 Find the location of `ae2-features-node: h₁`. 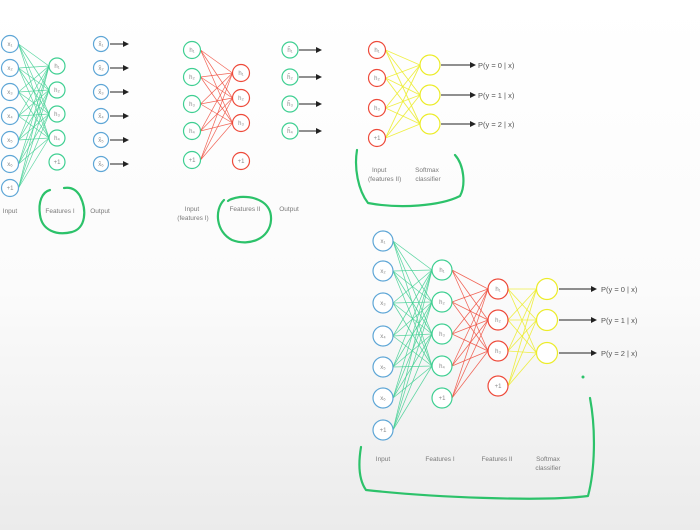

ae2-features-node: h₁ is located at coordinates (241, 73).